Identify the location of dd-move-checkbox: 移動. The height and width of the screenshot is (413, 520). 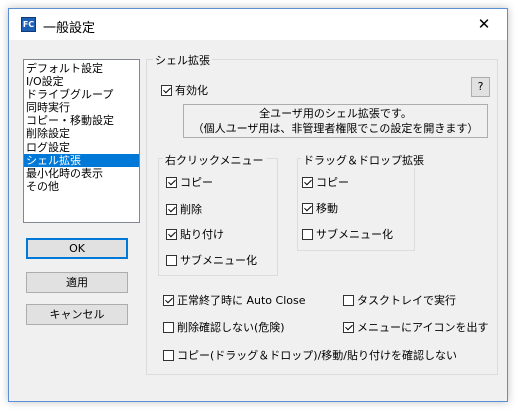
(320, 208).